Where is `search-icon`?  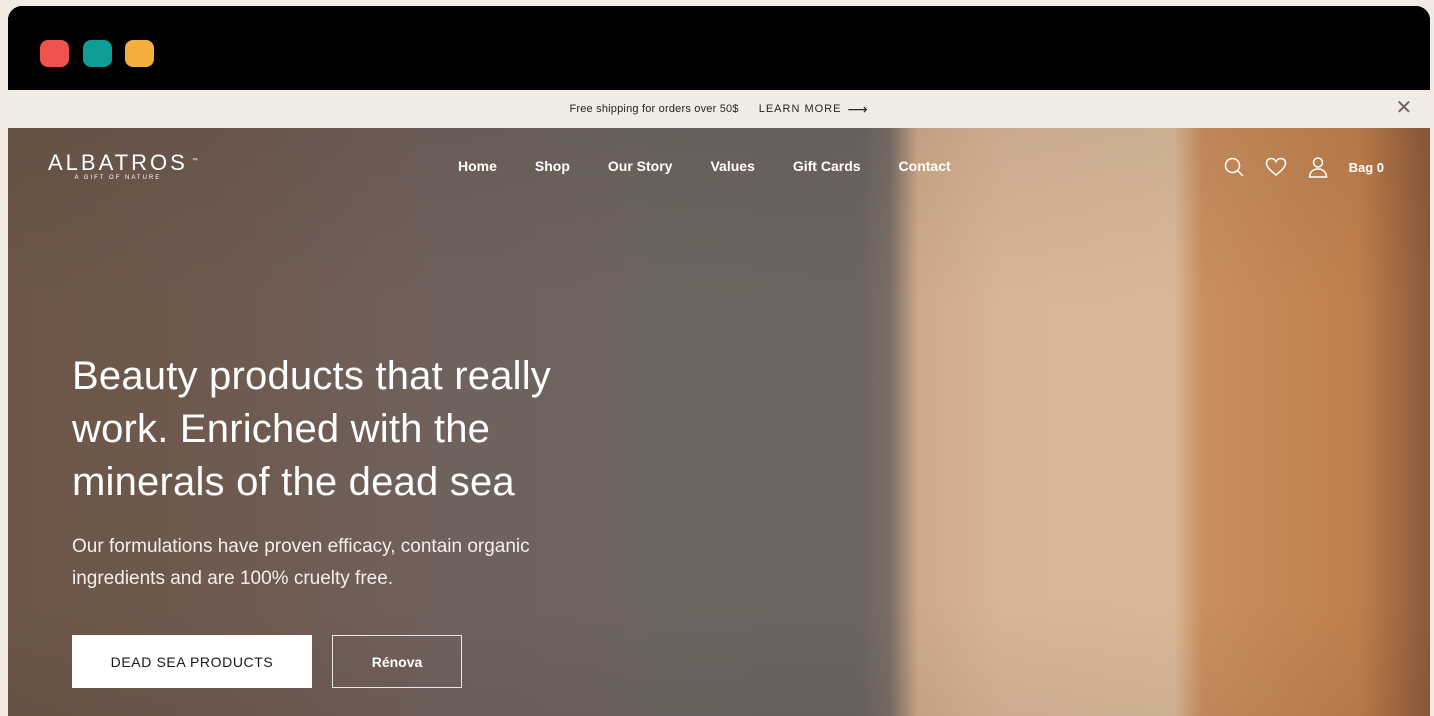
search-icon is located at coordinates (1234, 167).